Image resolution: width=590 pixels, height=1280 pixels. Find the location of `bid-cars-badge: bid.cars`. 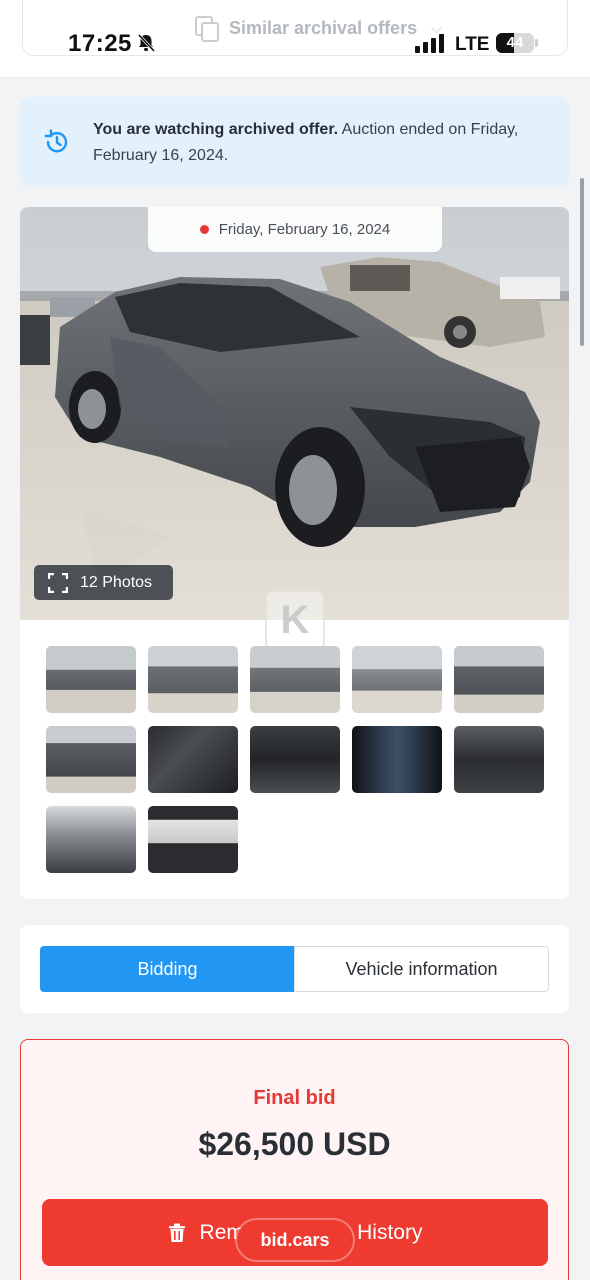

bid-cars-badge: bid.cars is located at coordinates (295, 1240).